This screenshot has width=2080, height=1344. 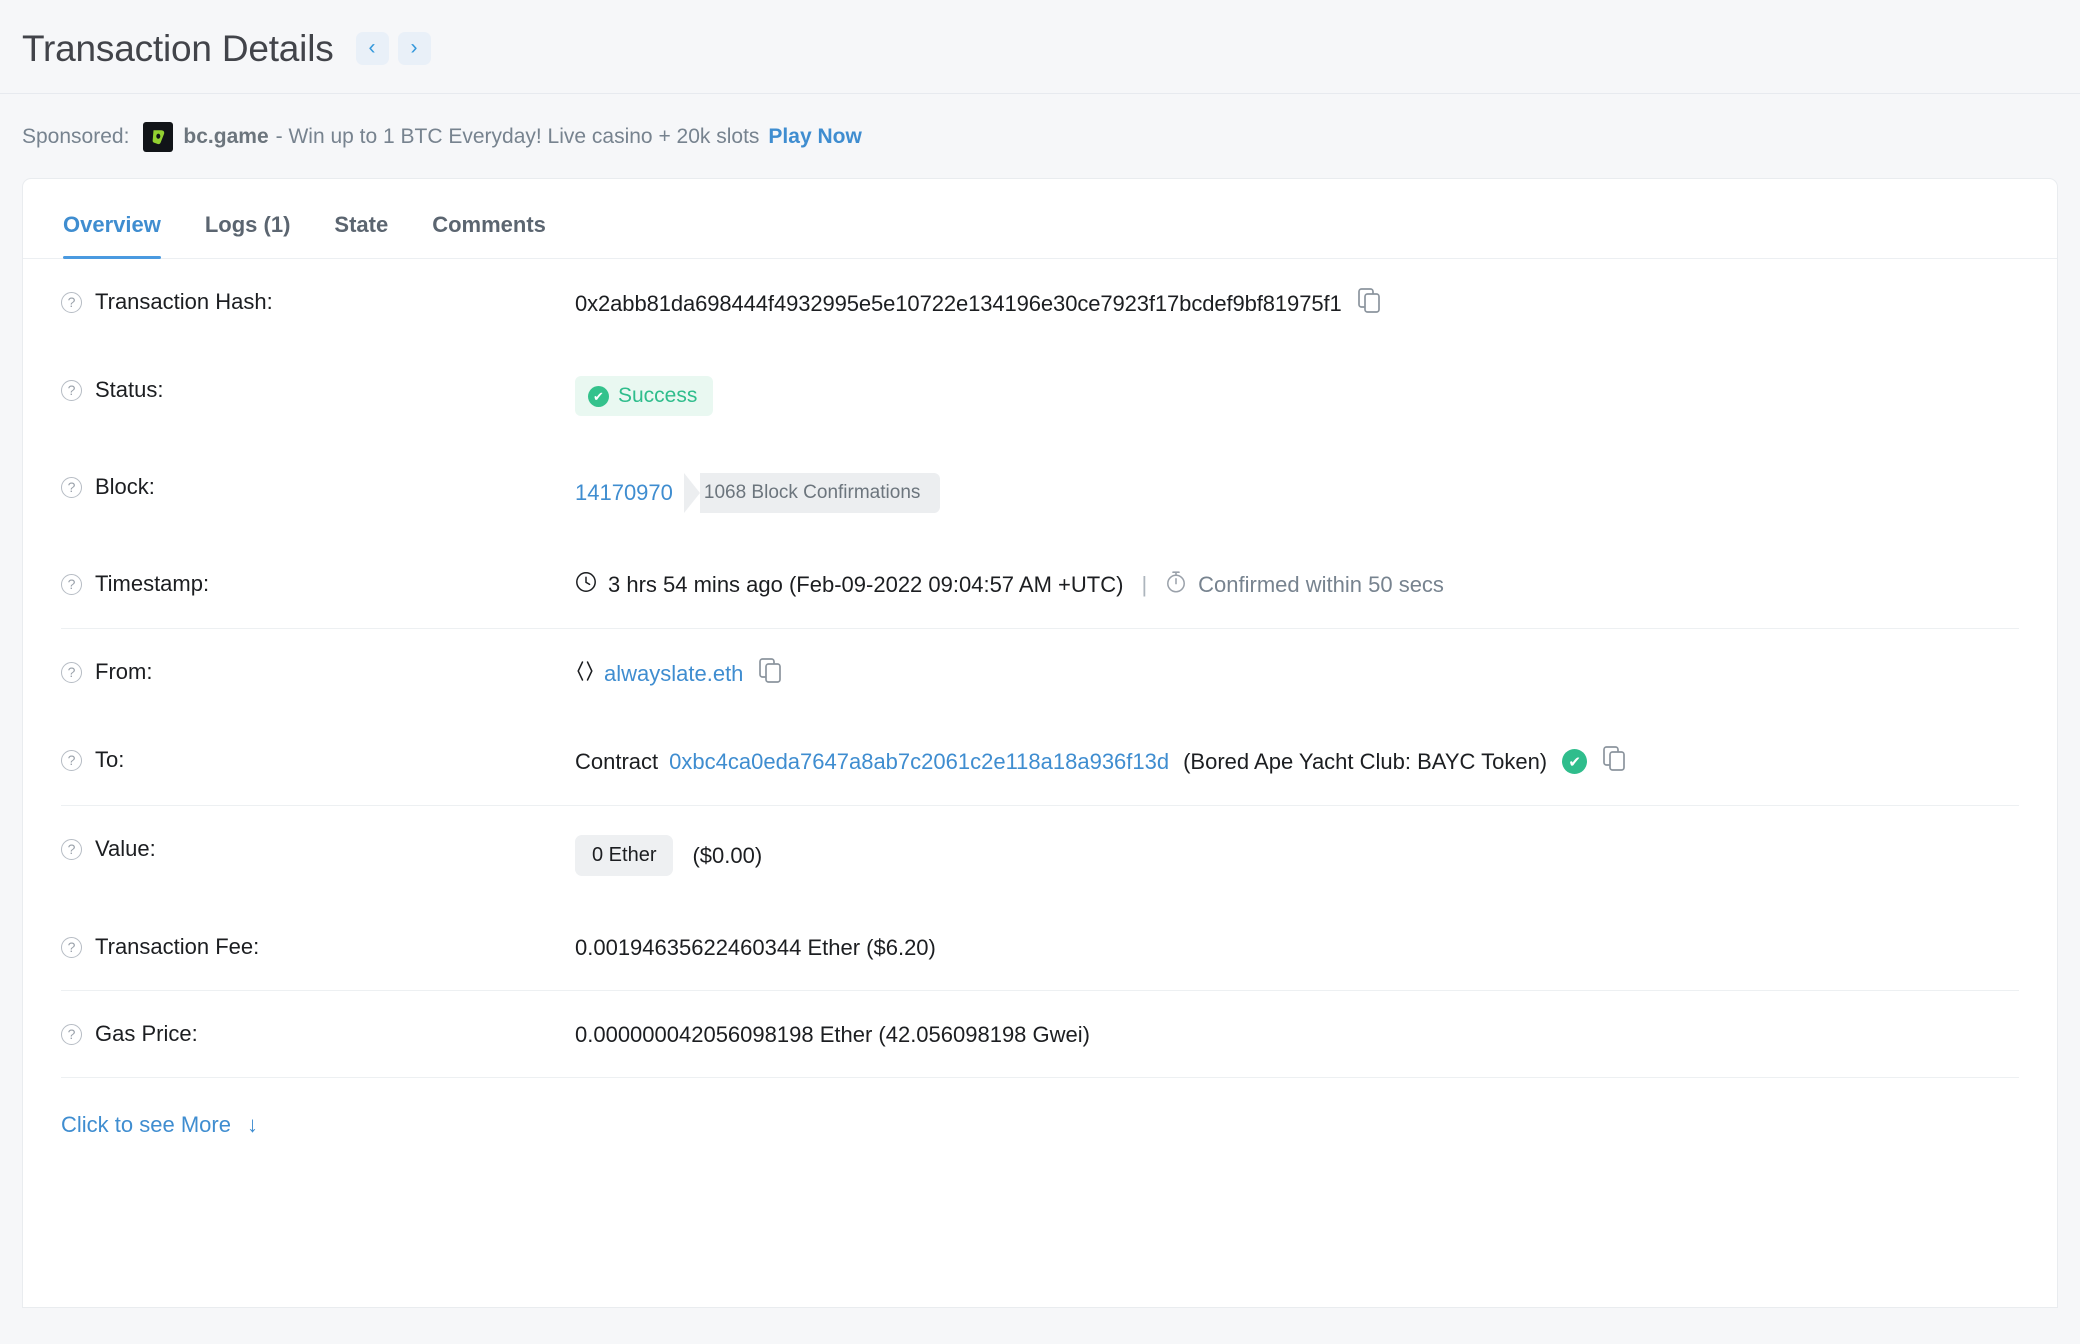 What do you see at coordinates (617, 761) in the screenshot?
I see `contract-prefix: Contract` at bounding box center [617, 761].